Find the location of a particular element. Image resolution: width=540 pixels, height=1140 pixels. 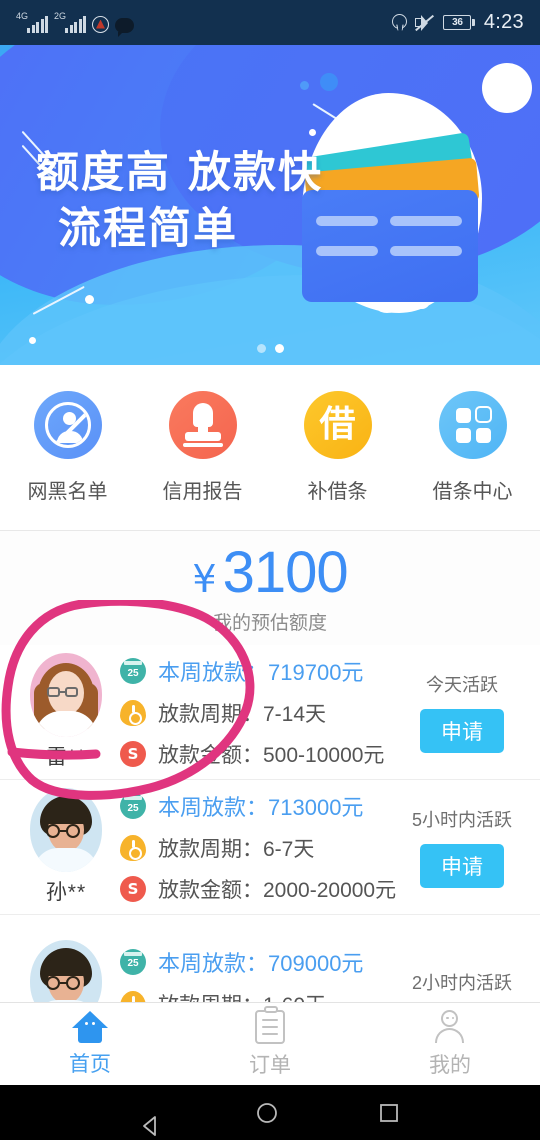

loan-period-line: 放款周期： 7-14天 is located at coordinates (259, 713).